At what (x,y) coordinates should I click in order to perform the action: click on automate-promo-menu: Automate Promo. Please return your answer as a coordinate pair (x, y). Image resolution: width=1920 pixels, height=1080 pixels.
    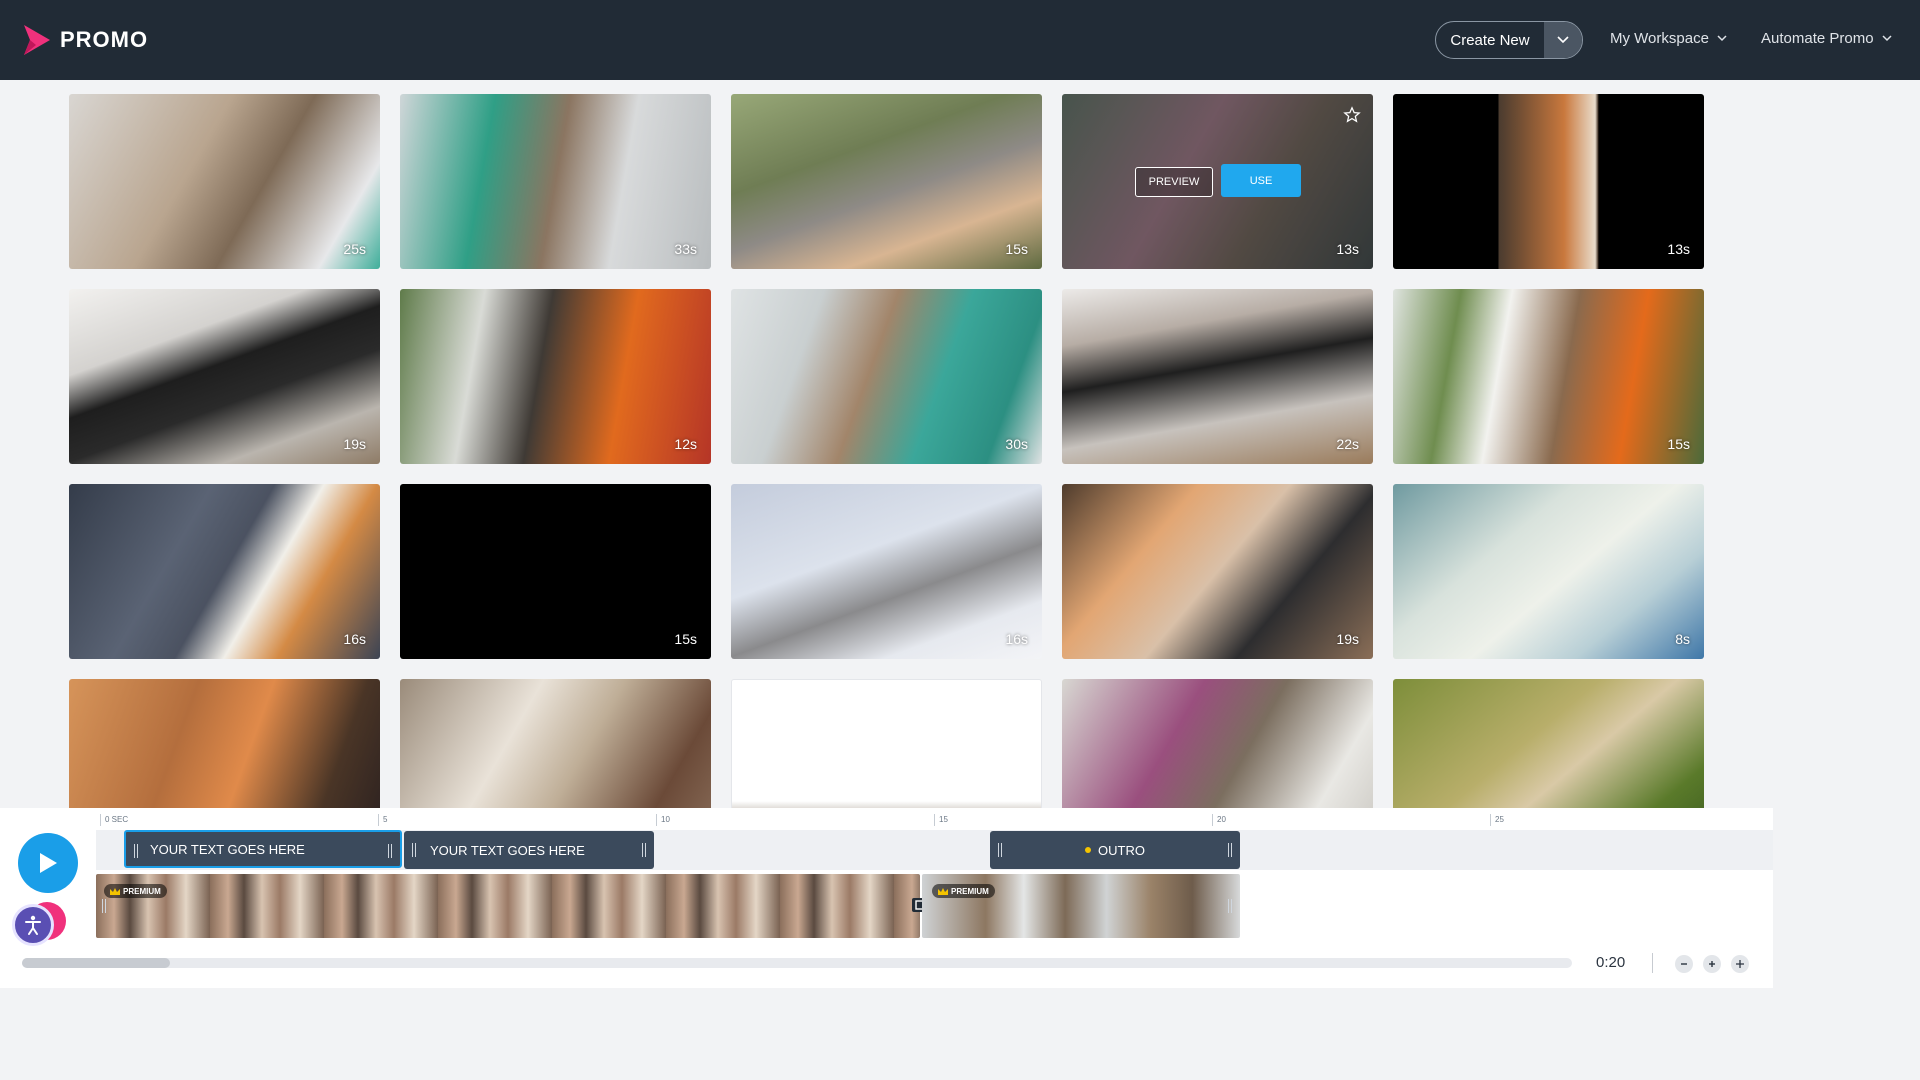
    Looking at the image, I should click on (1826, 38).